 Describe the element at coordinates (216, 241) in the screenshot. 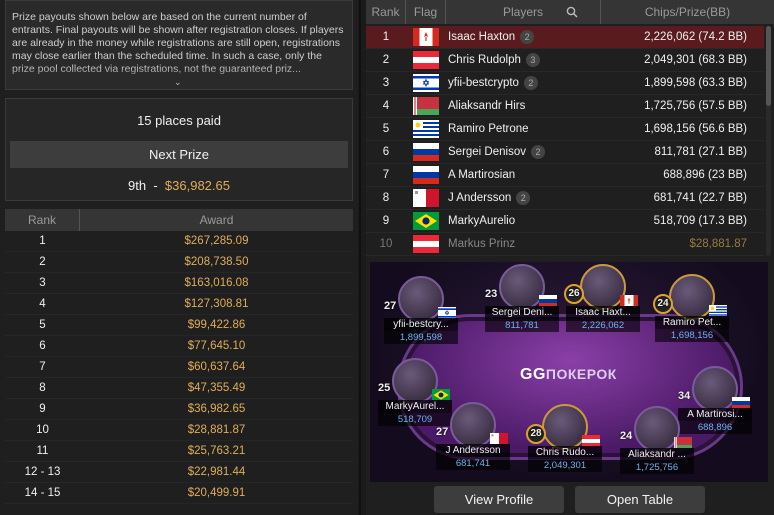

I see `award-amount: $267,285.09` at that location.